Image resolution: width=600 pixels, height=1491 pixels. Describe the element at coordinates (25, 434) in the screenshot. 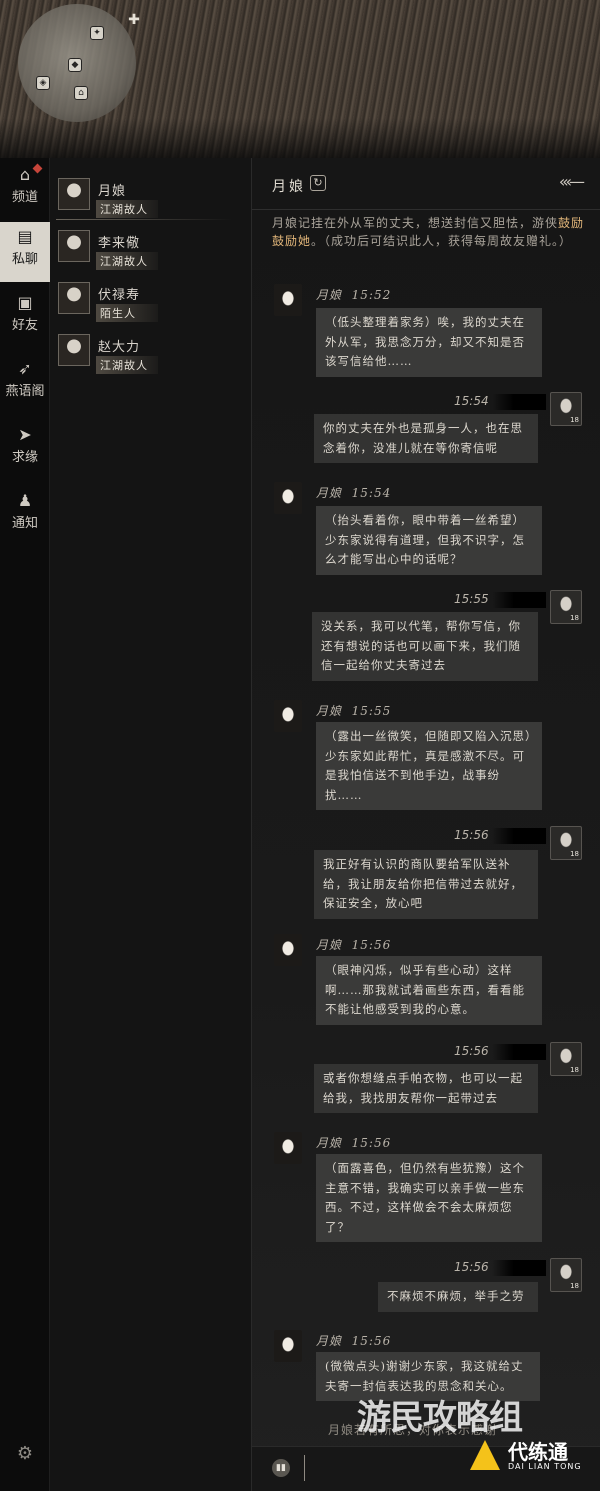

I see `paper-plane-icon: ➤` at that location.